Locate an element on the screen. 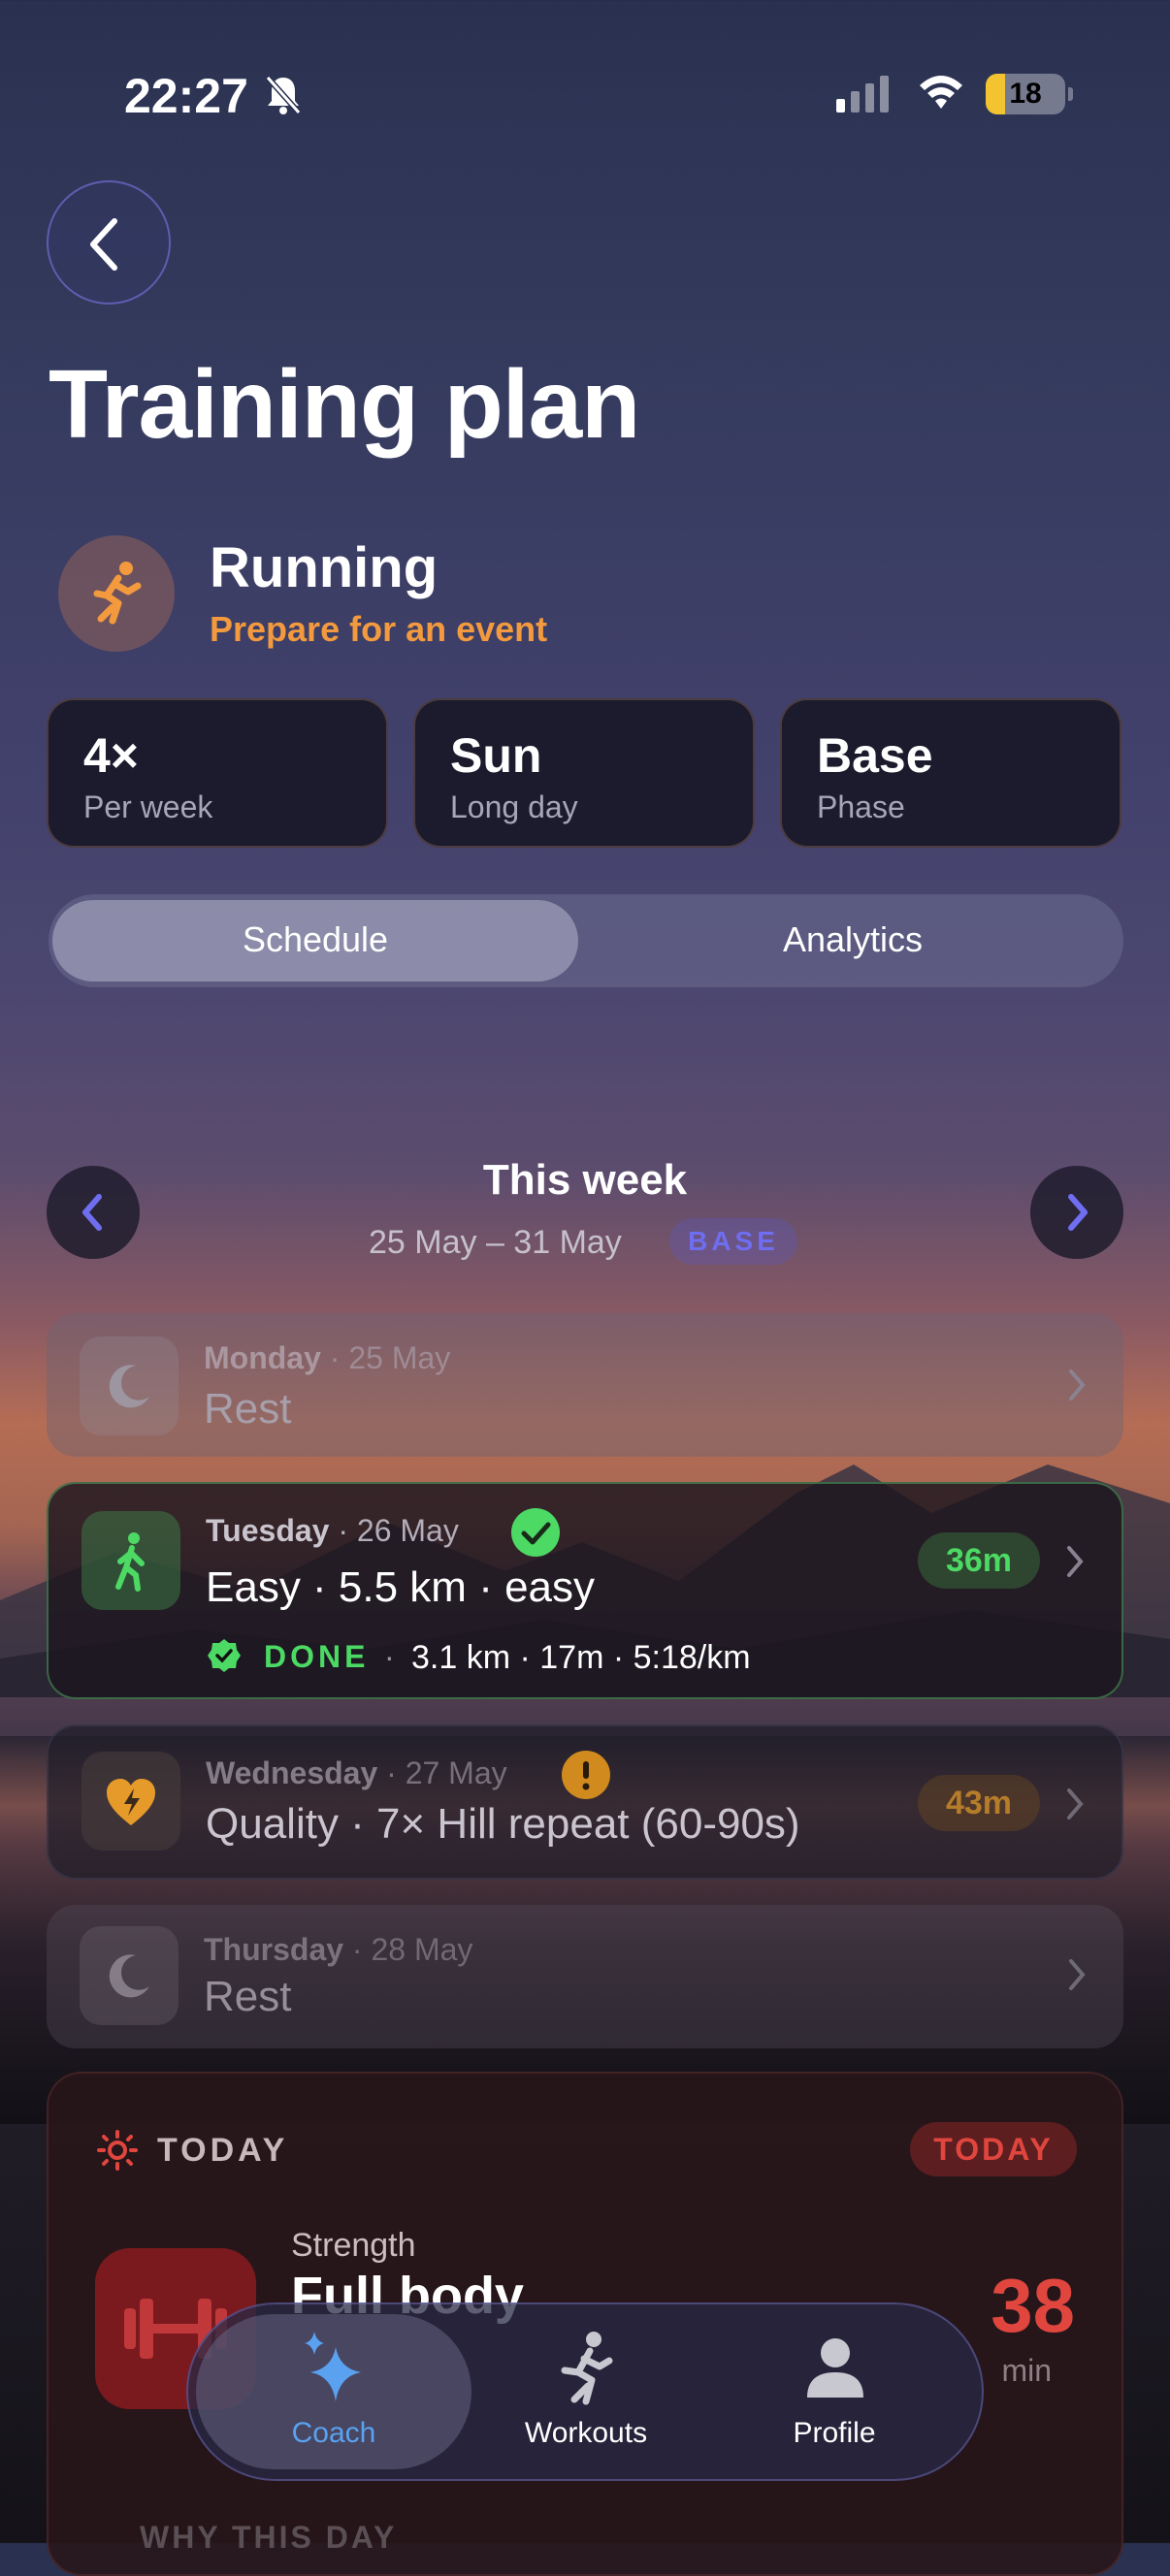 This screenshot has height=2576, width=1170. stat-frequency: 4× Per week is located at coordinates (217, 773).